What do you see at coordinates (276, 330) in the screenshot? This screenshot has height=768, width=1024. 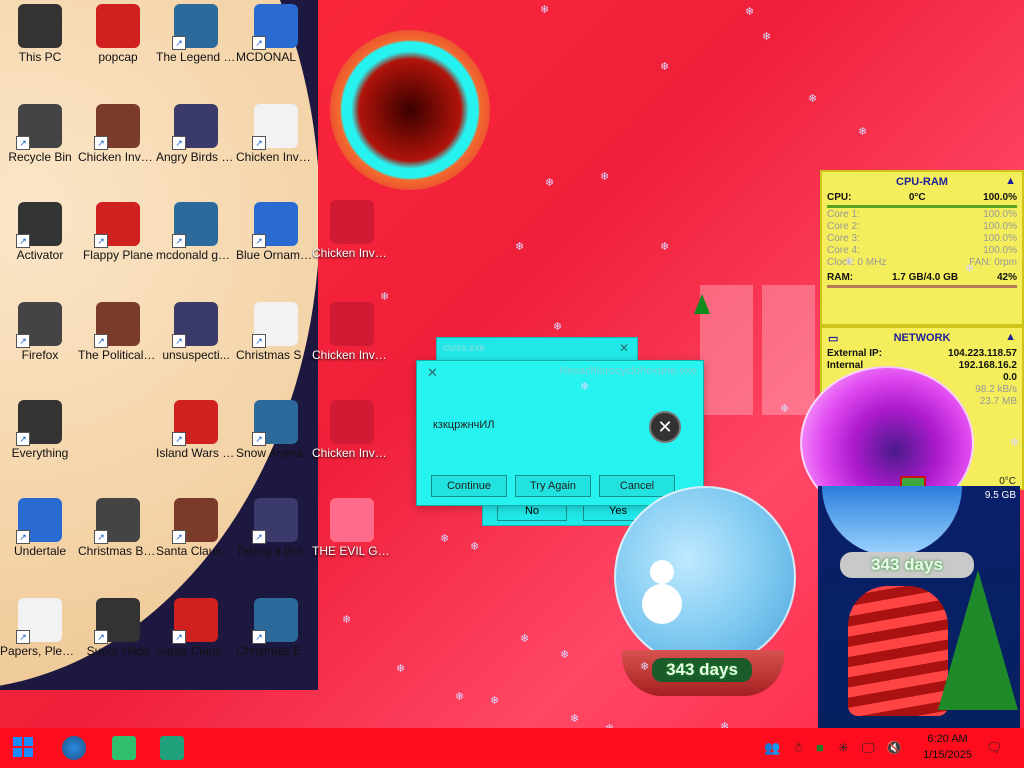 I see `christmas-sweets-shortcut: ↗Christmas Sweets.exe` at bounding box center [276, 330].